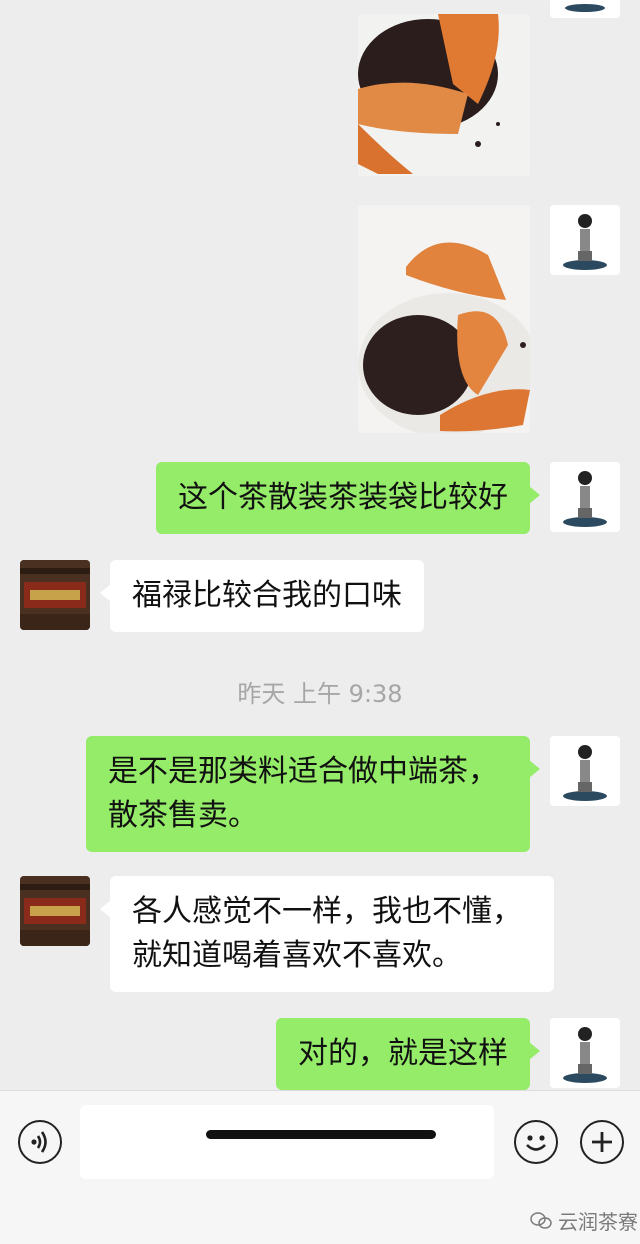  Describe the element at coordinates (598, 1222) in the screenshot. I see `watermark-text: 云润茶寮` at that location.